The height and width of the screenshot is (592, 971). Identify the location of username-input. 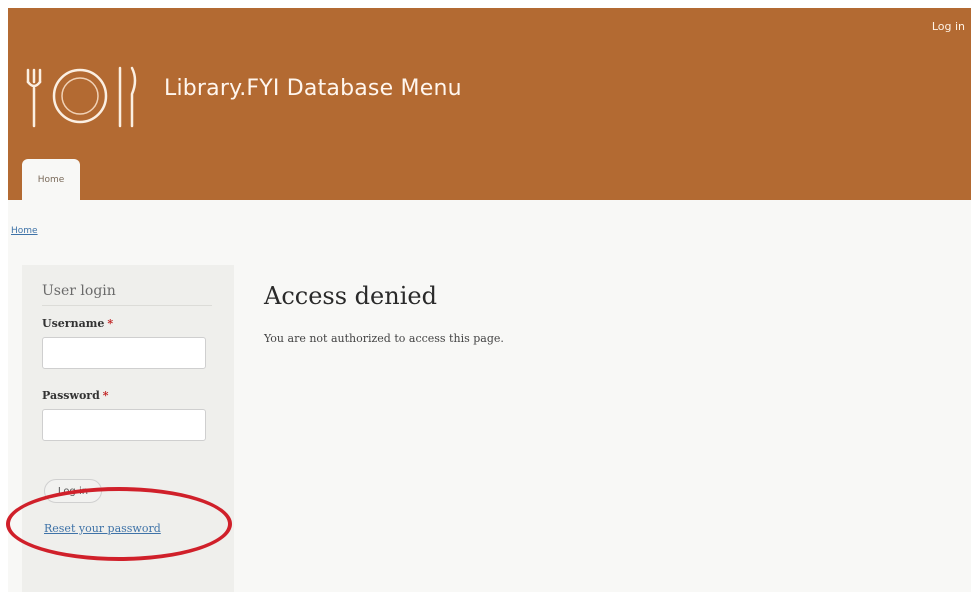
(124, 353).